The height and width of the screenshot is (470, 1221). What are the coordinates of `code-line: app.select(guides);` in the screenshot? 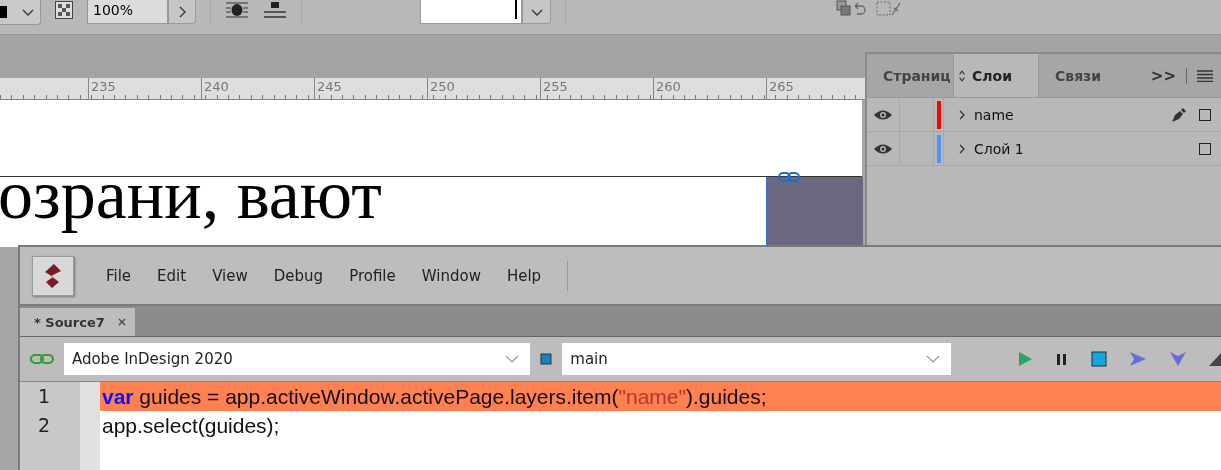 It's located at (191, 426).